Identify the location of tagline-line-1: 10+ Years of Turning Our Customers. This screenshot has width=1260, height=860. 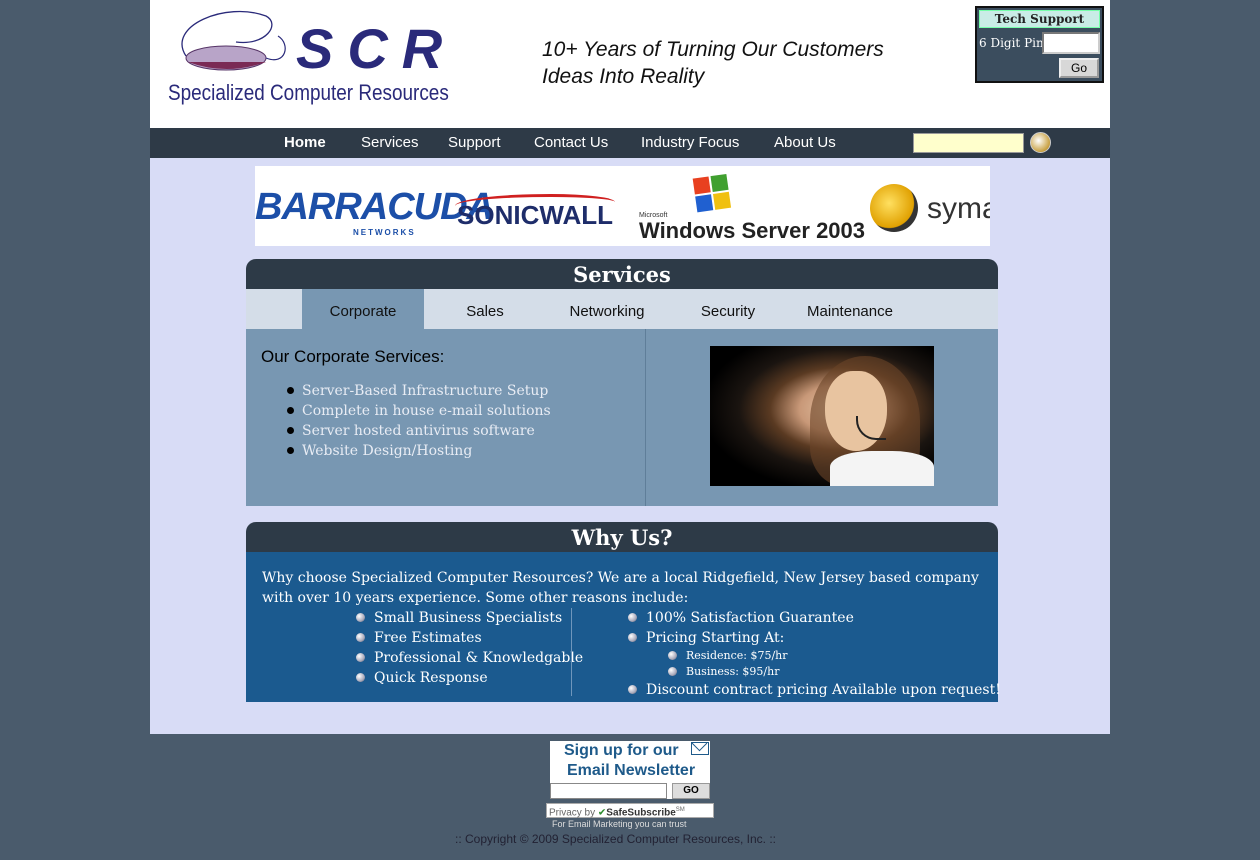
(713, 49).